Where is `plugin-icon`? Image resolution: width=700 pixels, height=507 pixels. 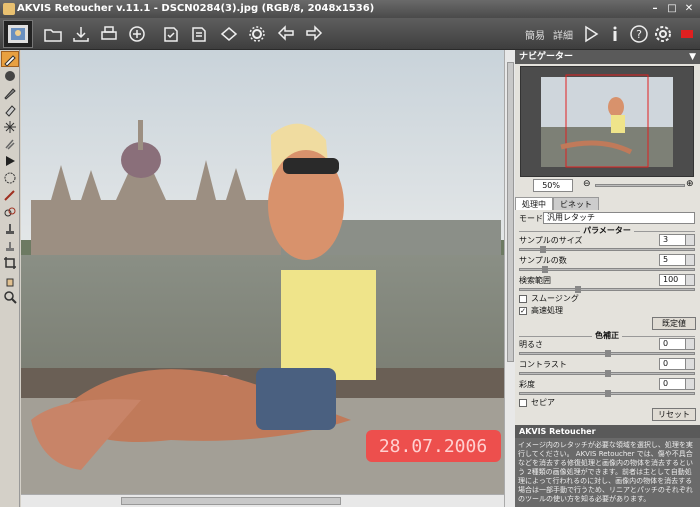
plugin-icon is located at coordinates (229, 34).